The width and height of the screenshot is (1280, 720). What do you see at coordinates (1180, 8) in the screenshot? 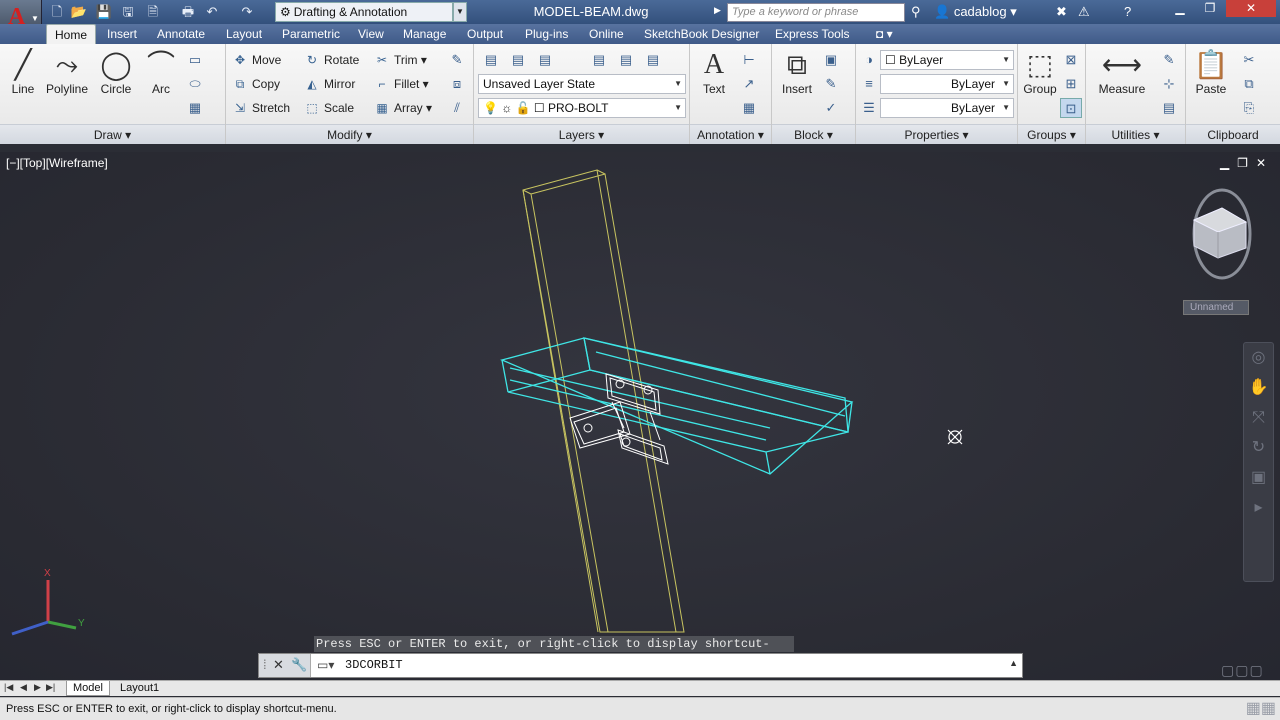
I see `minimize-button: ▁` at bounding box center [1180, 8].